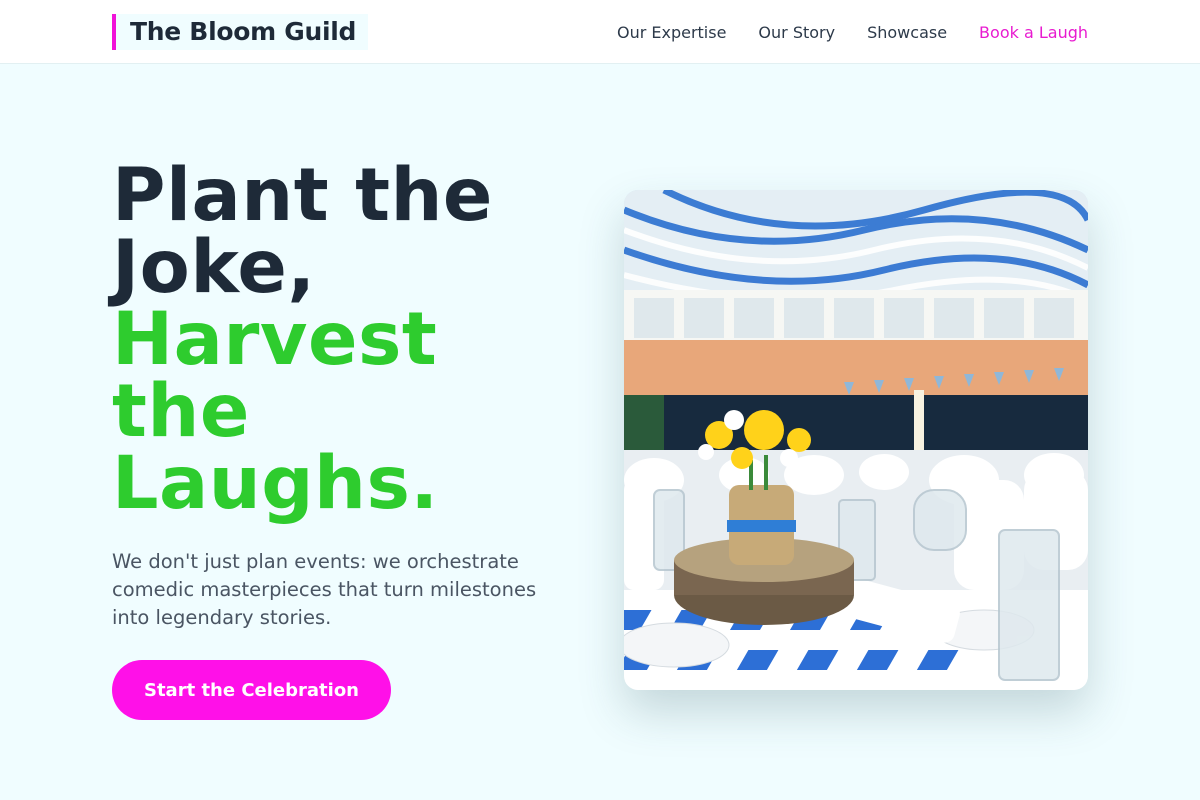  I want to click on nav-link-story: Our Story, so click(796, 32).